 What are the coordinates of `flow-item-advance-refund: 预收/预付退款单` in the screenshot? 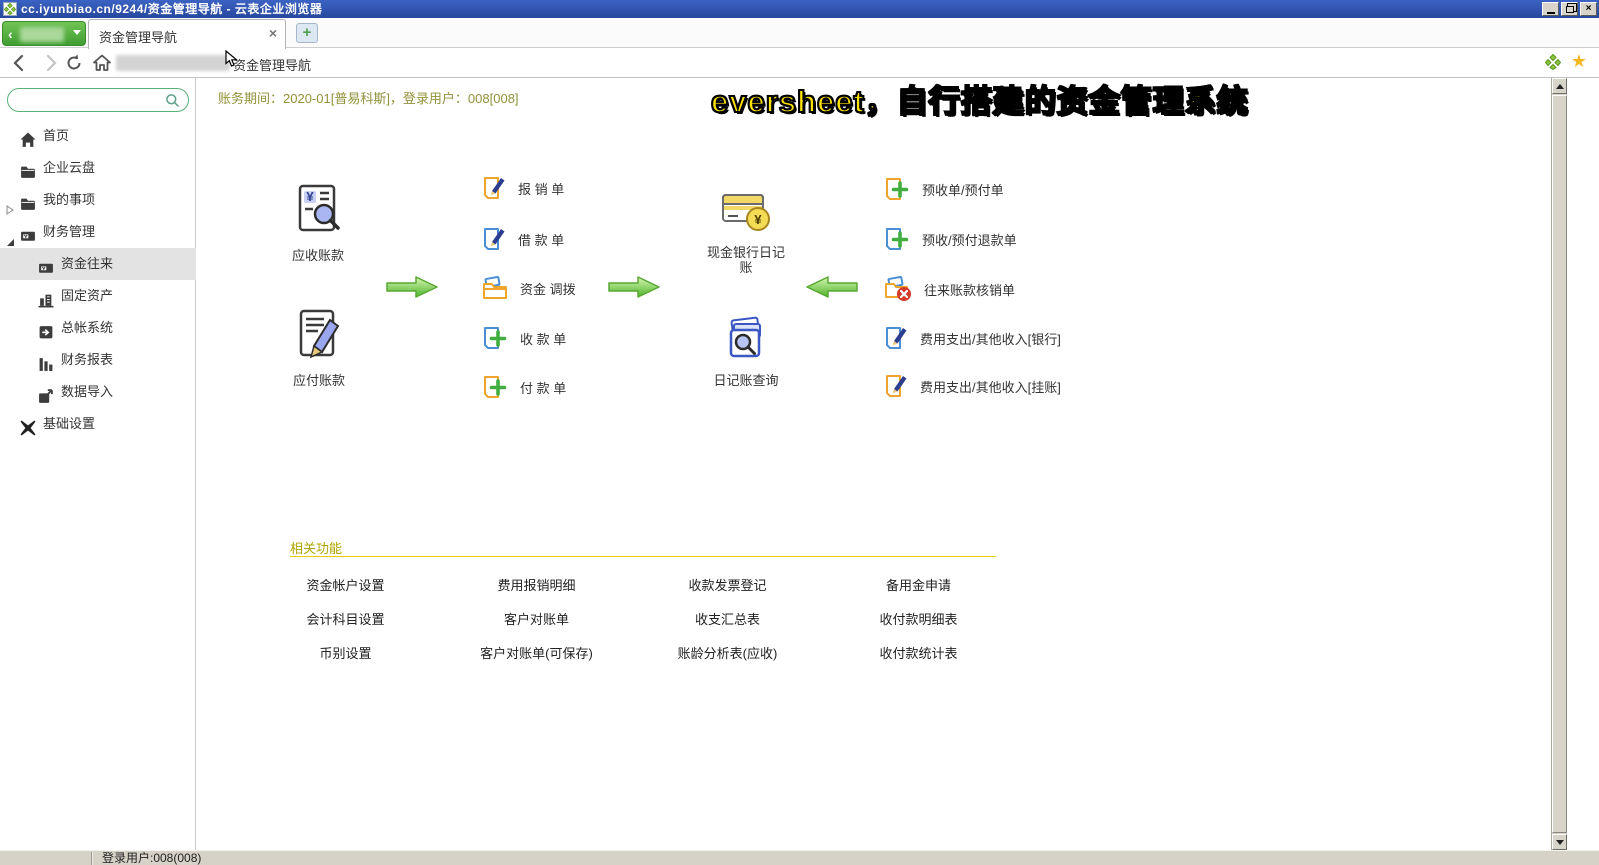 It's located at (950, 239).